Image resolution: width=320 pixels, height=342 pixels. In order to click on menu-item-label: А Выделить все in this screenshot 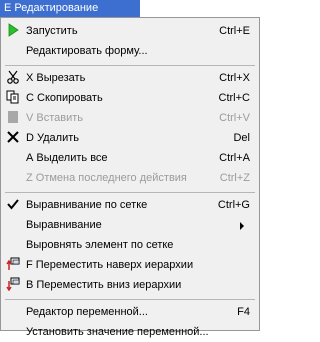, I will do `click(67, 158)`.